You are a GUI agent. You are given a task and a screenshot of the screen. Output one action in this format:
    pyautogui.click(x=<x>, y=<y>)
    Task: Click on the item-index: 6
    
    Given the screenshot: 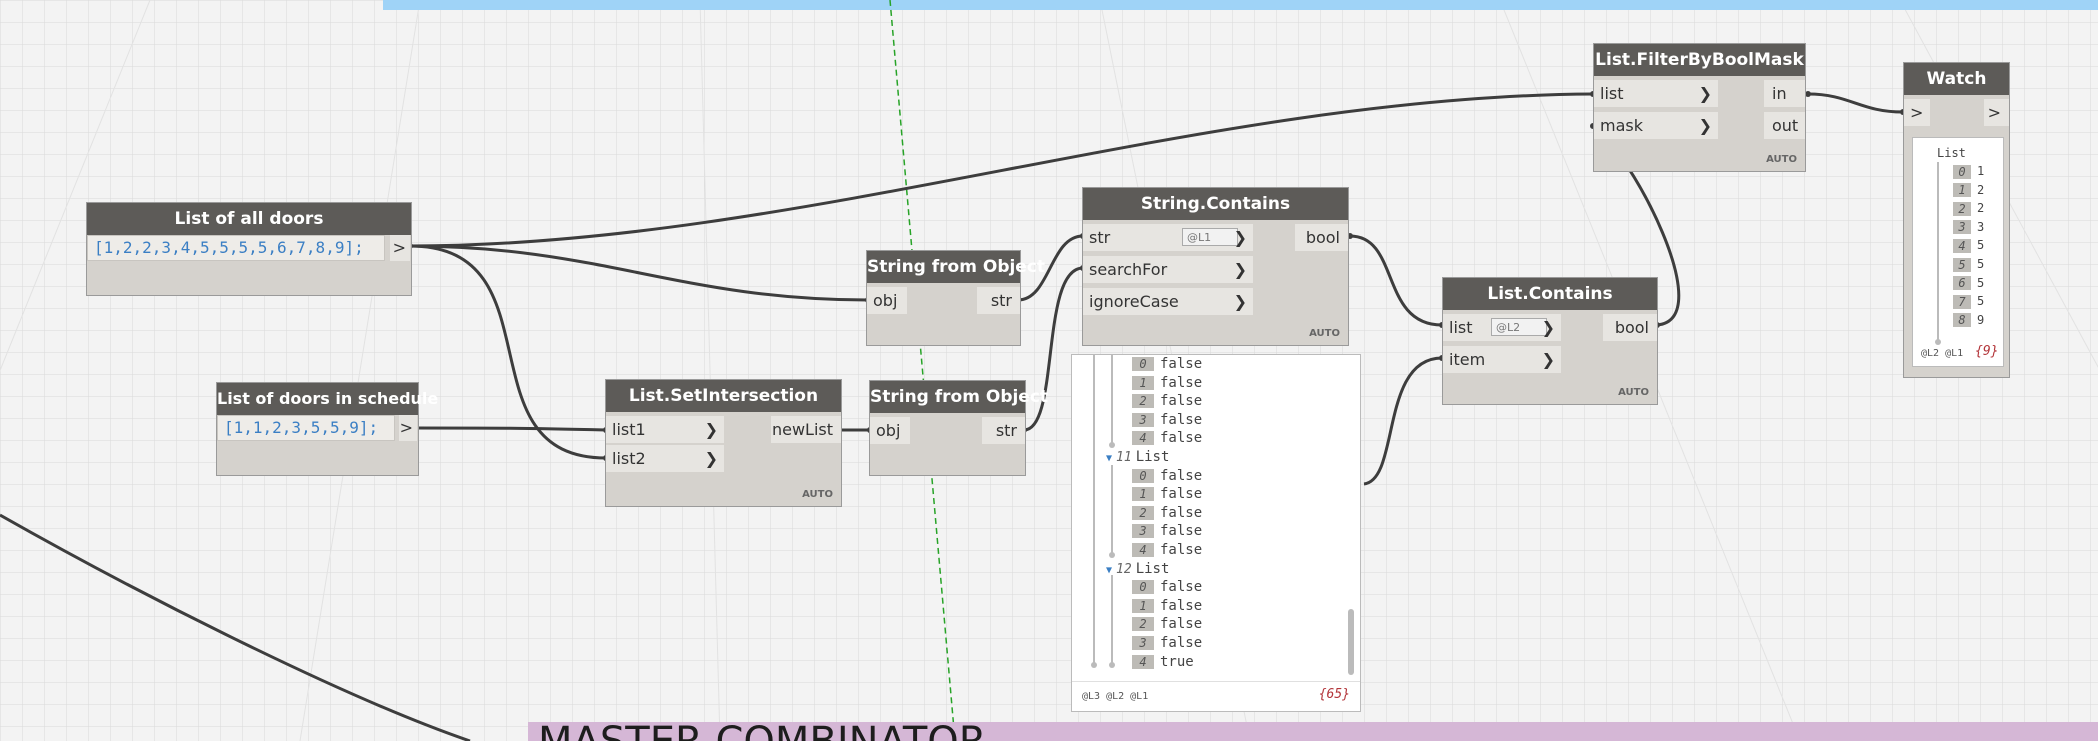 What is the action you would take?
    pyautogui.click(x=1962, y=283)
    